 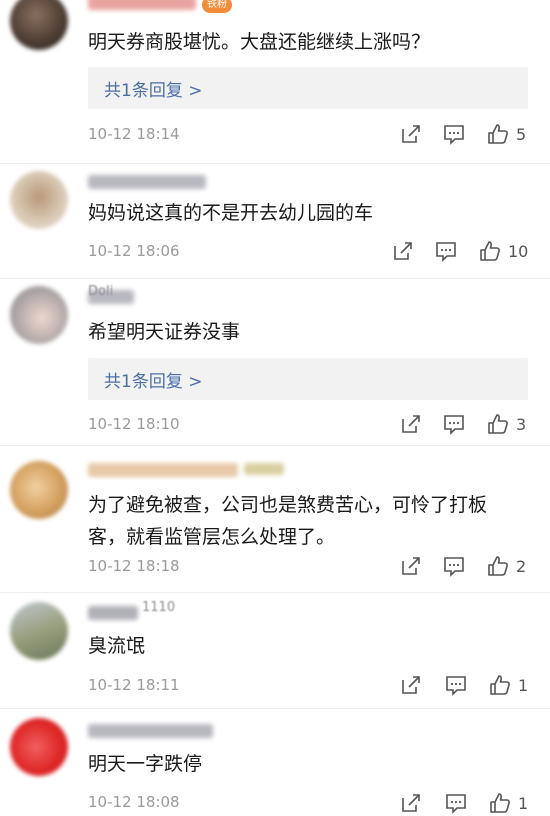 I want to click on timestamp: 10-12 18:10, so click(x=134, y=424).